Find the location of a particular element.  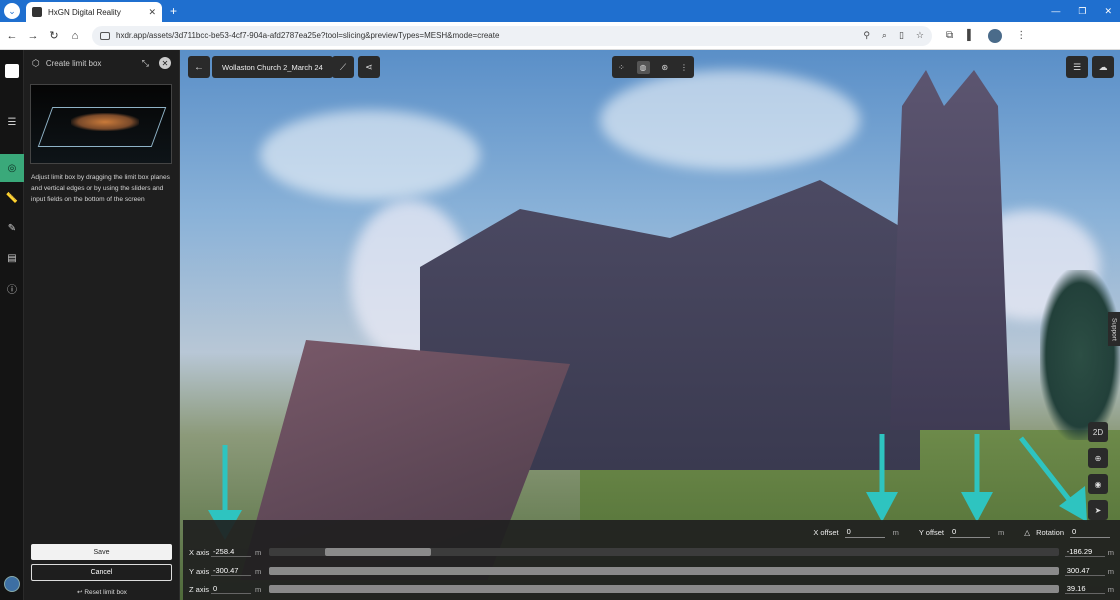

x-offset-label: X offset is located at coordinates (826, 532).